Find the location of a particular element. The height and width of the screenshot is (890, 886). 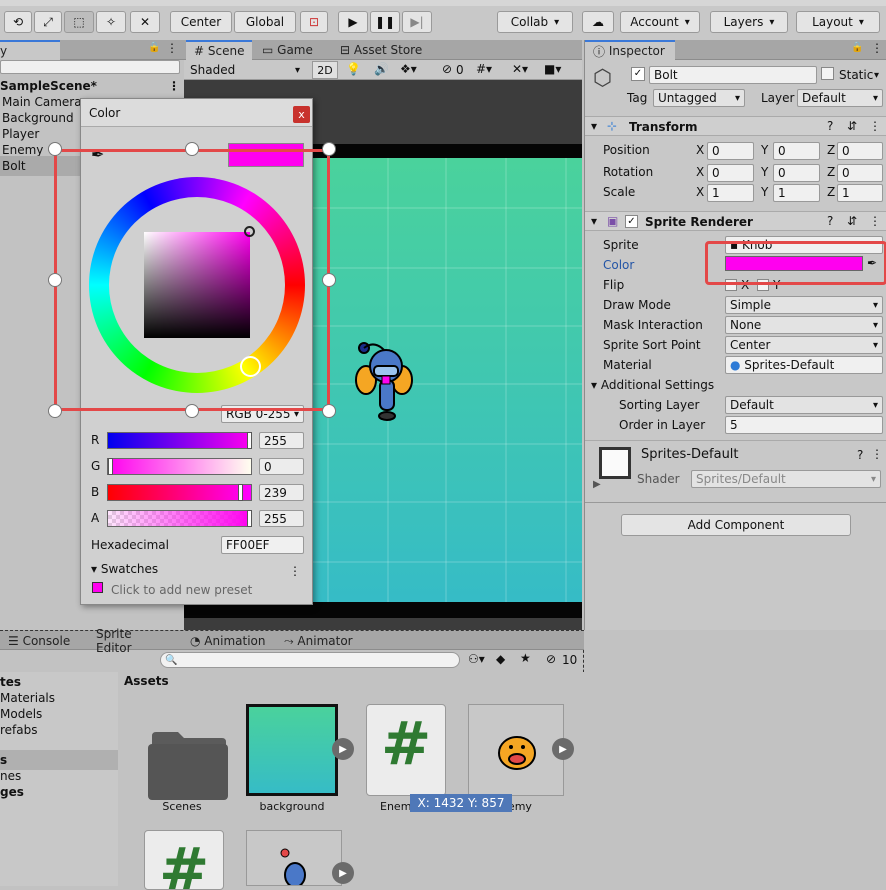

slider-r-knob is located at coordinates (249, 440).